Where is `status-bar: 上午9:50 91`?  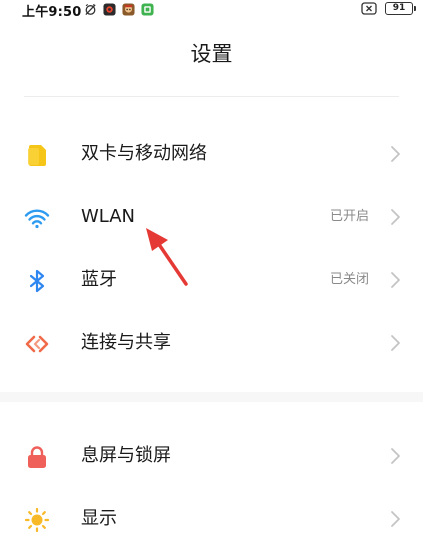 status-bar: 上午9:50 91 is located at coordinates (211, 10).